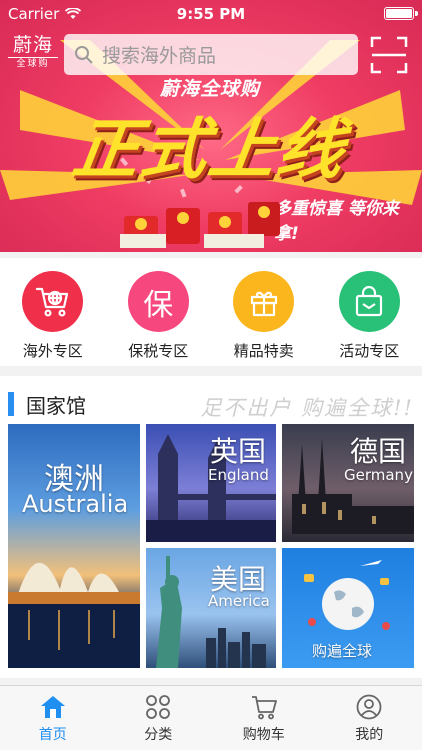 This screenshot has height=750, width=422. I want to click on gift-icon, so click(263, 303).